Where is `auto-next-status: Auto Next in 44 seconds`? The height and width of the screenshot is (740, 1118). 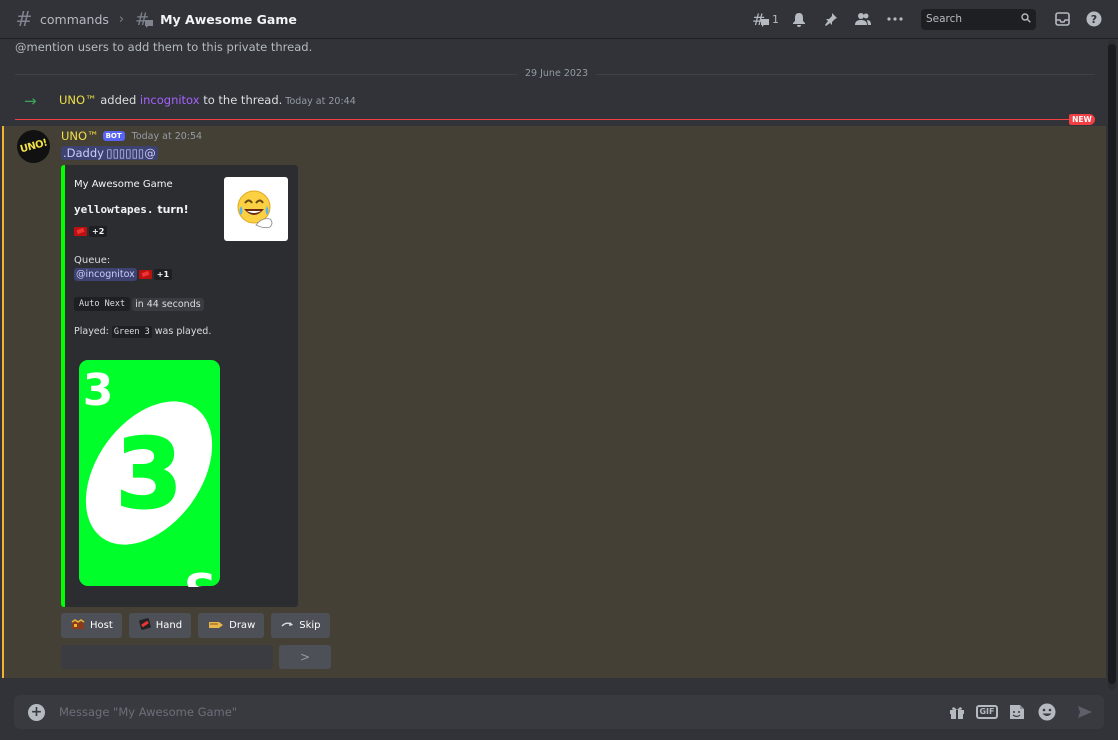 auto-next-status: Auto Next in 44 seconds is located at coordinates (139, 304).